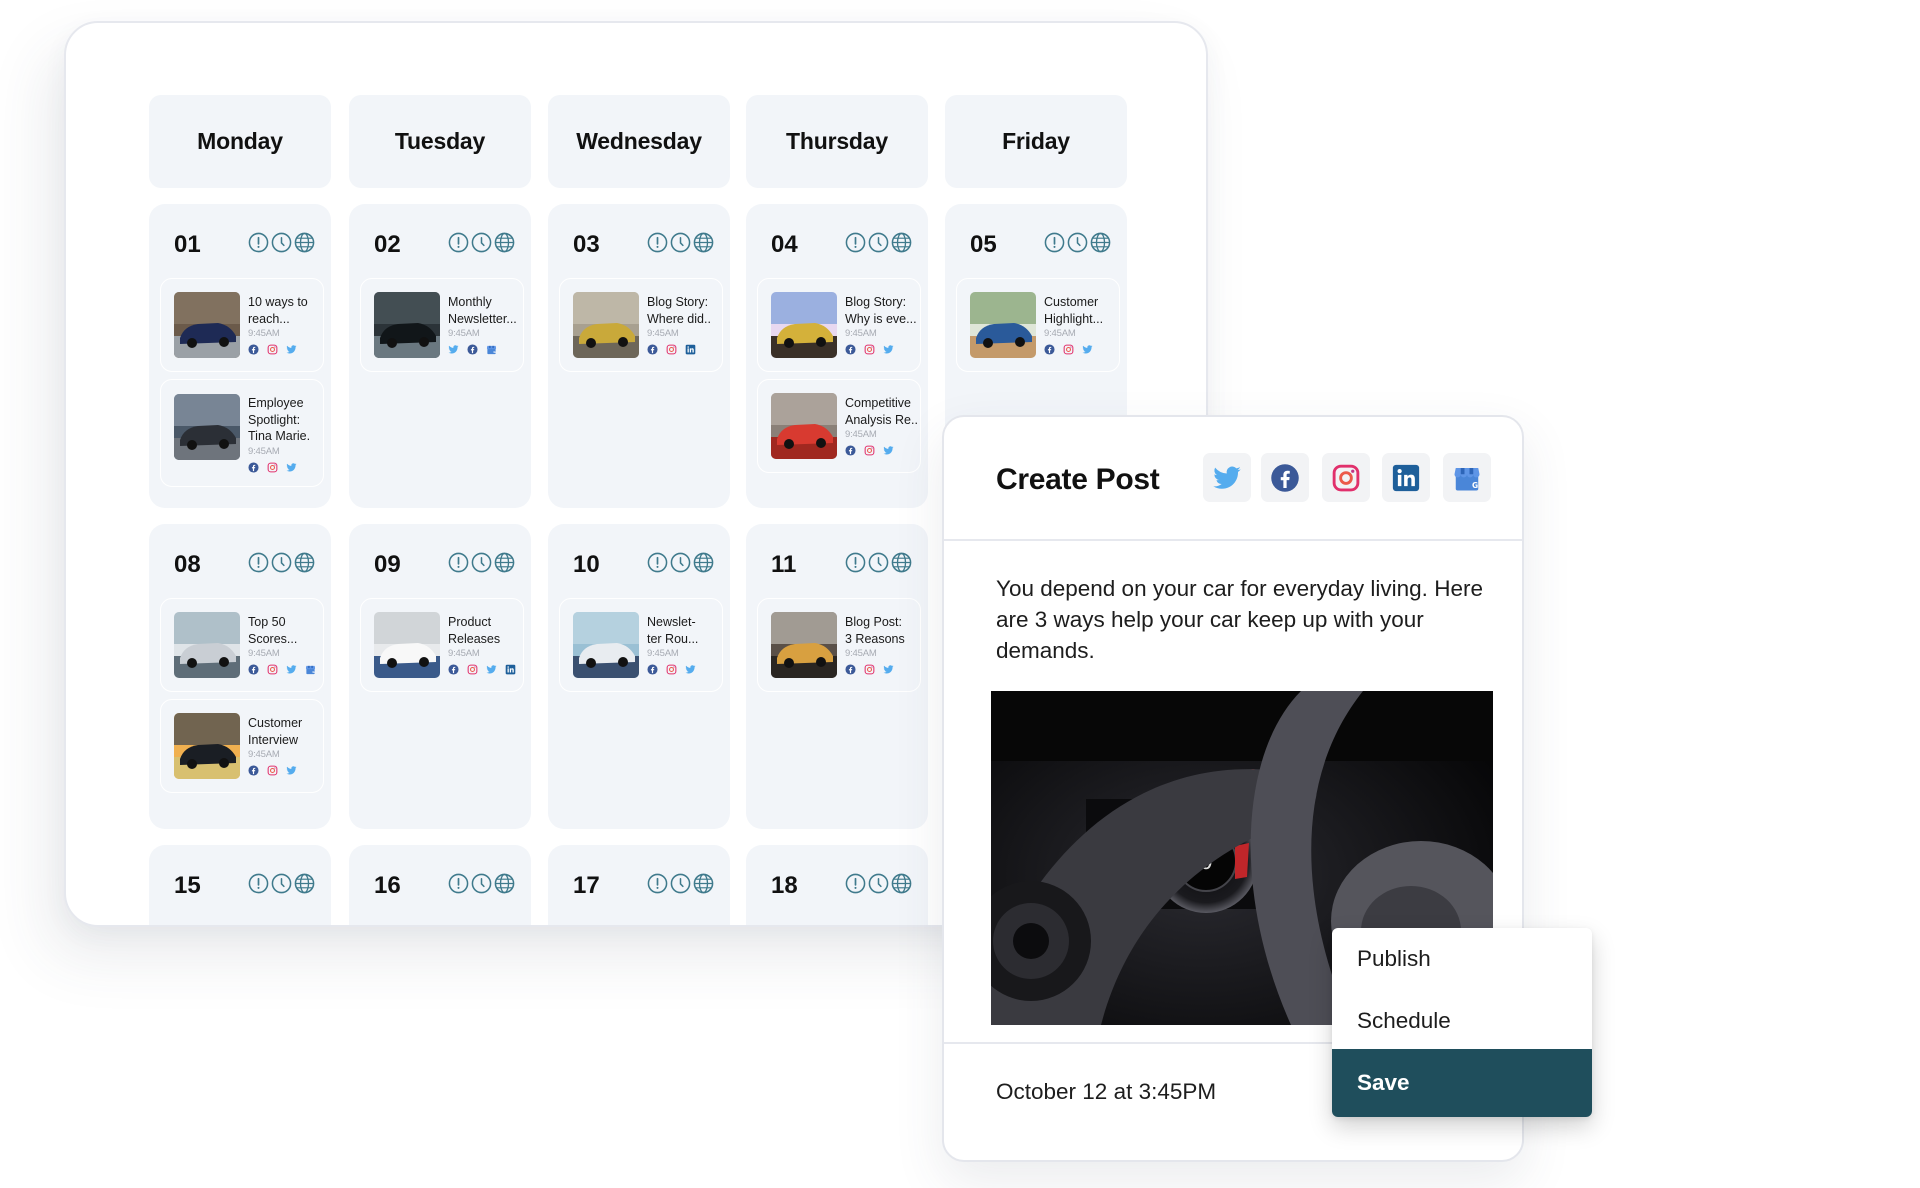  Describe the element at coordinates (242, 746) in the screenshot. I see `post-card: Customer Interview 9:45AM` at that location.